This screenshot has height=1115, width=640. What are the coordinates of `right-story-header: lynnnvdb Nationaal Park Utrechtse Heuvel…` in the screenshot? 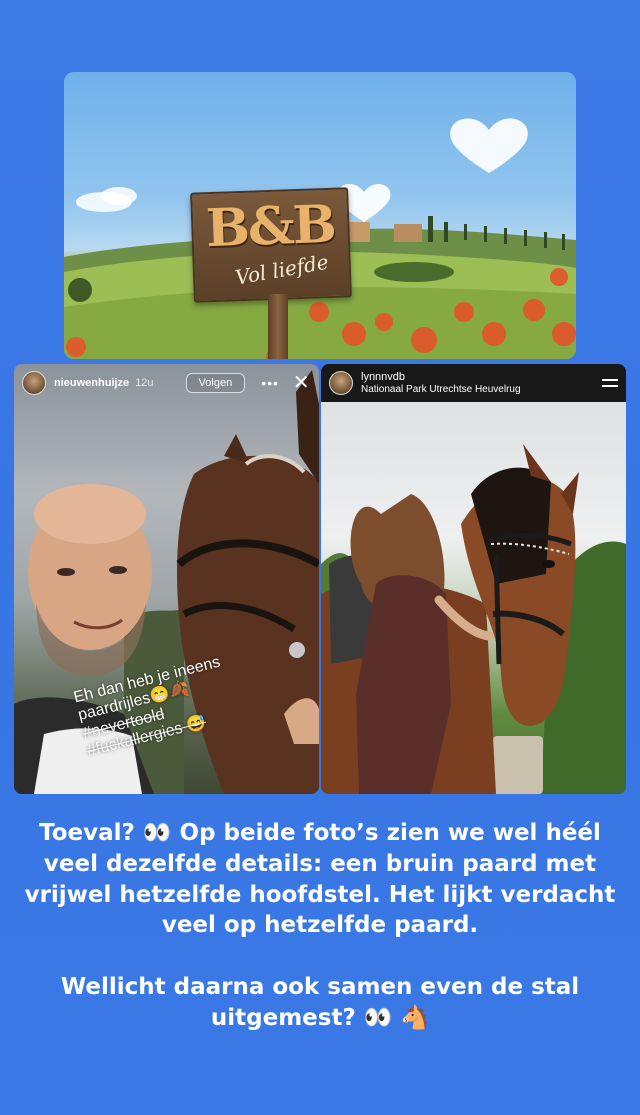 It's located at (473, 383).